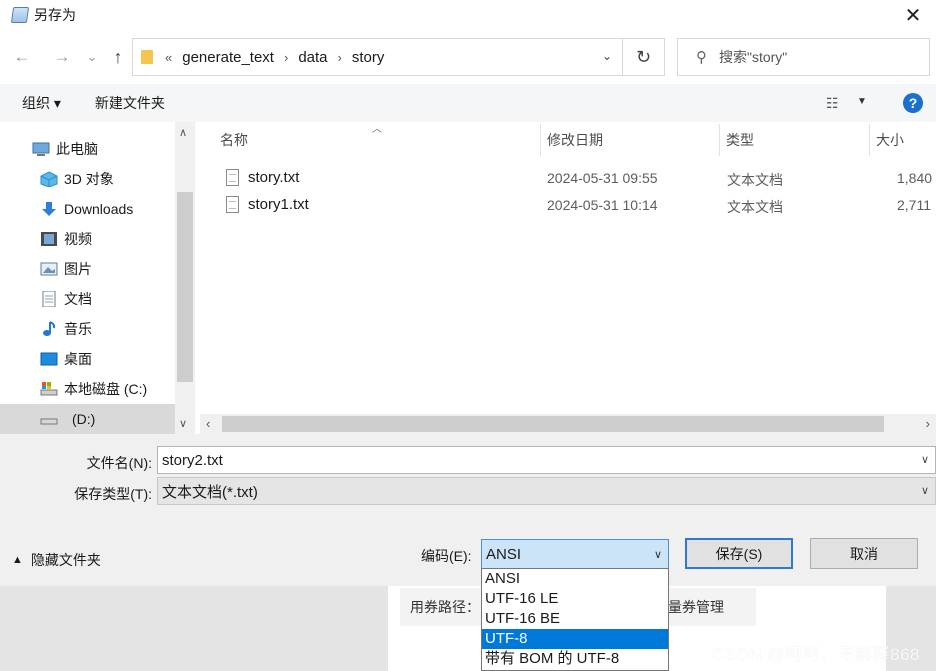 This screenshot has height=671, width=936. What do you see at coordinates (607, 56) in the screenshot?
I see `chevron-down-icon: ⌄` at bounding box center [607, 56].